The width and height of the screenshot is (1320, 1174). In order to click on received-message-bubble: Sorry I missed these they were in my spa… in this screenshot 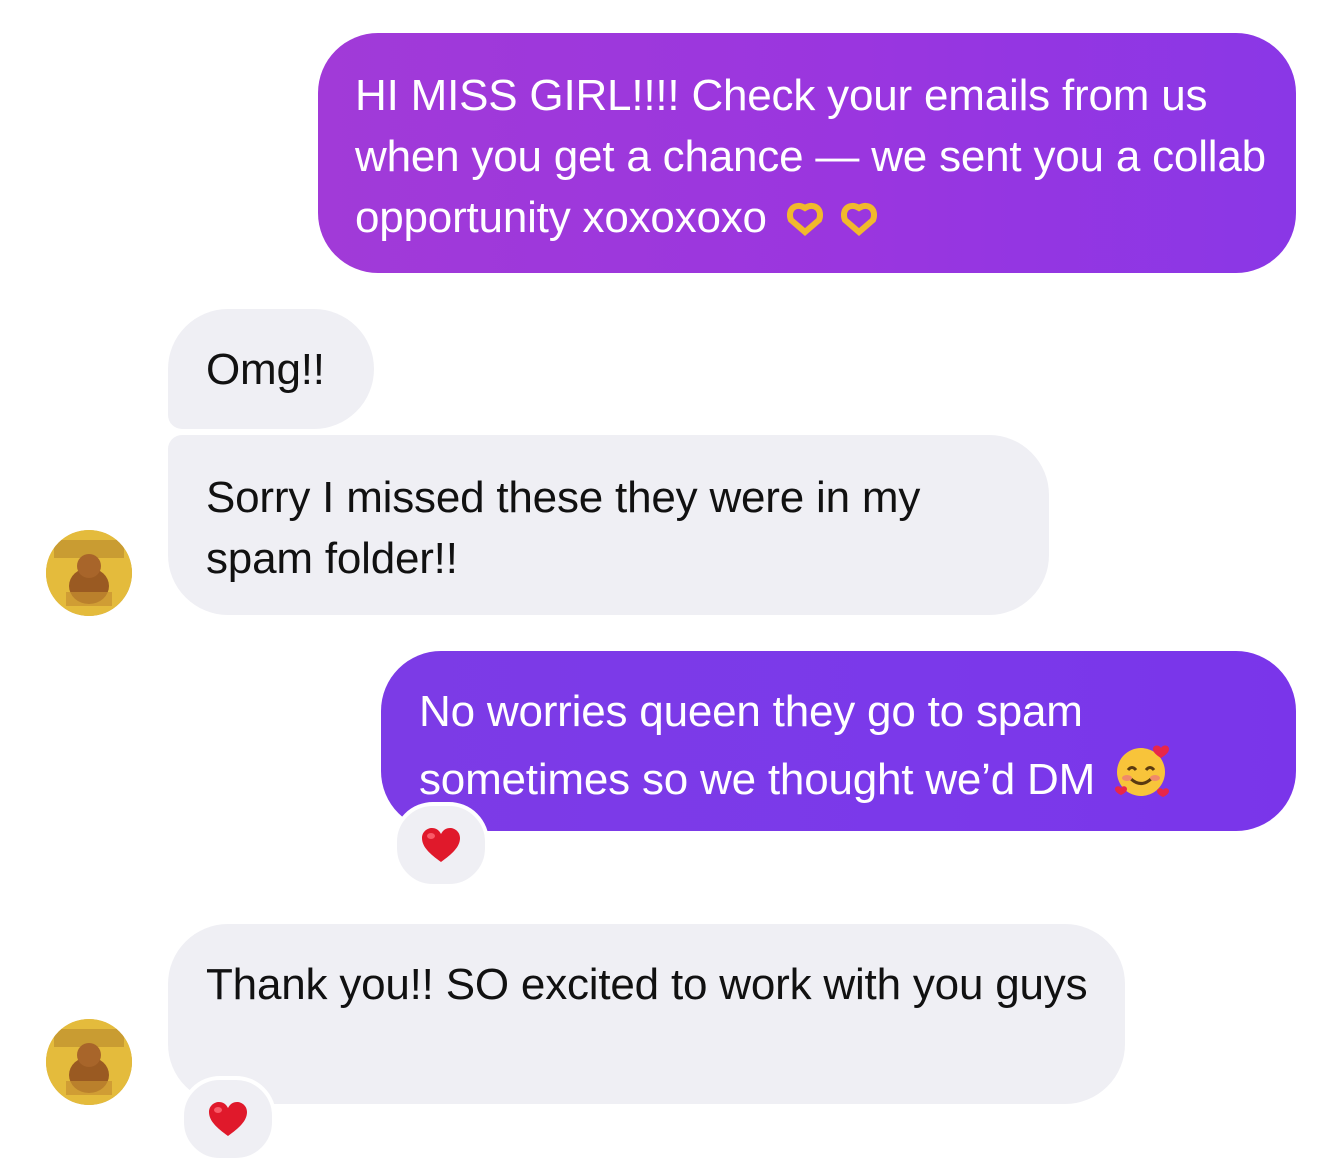, I will do `click(608, 525)`.